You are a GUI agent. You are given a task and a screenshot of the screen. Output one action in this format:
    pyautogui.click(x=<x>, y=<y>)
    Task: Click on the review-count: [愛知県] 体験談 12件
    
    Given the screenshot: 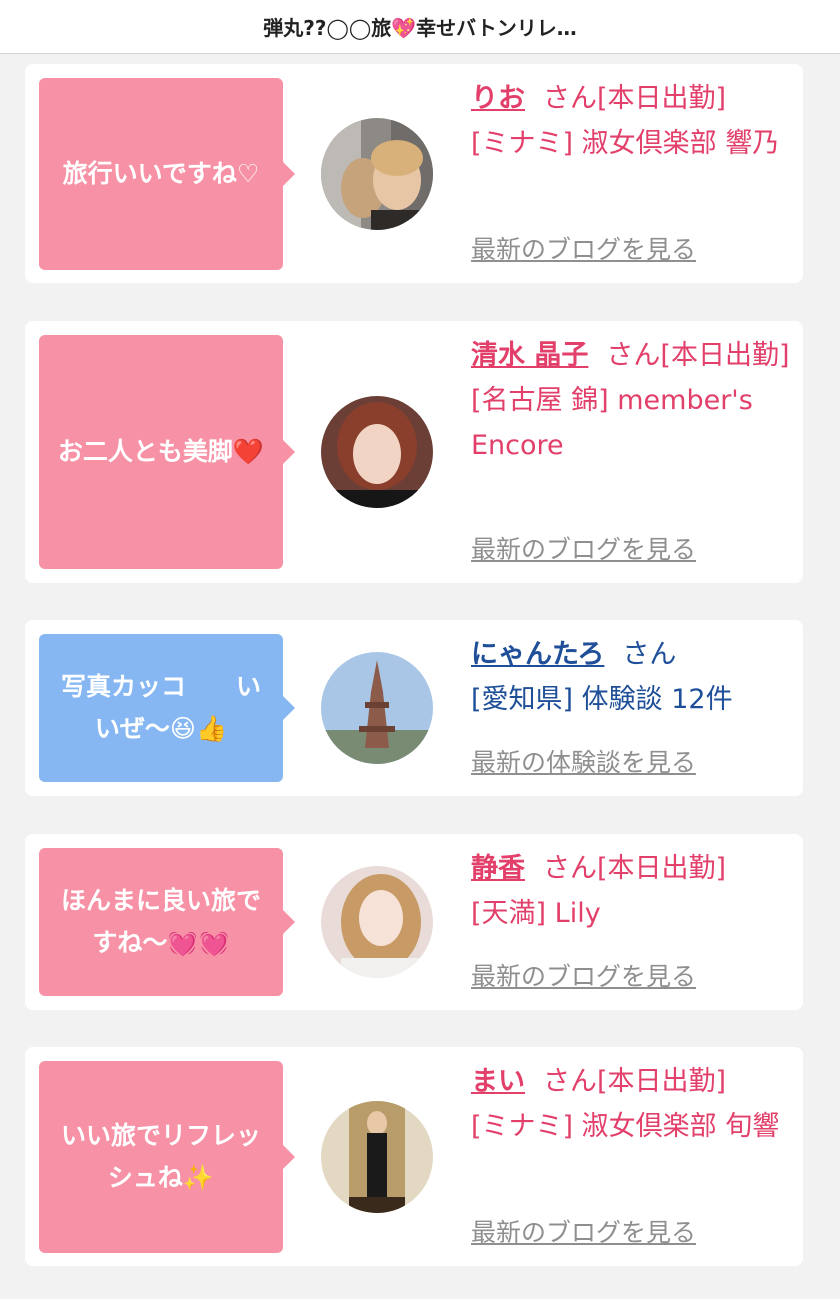 What is the action you would take?
    pyautogui.click(x=602, y=699)
    